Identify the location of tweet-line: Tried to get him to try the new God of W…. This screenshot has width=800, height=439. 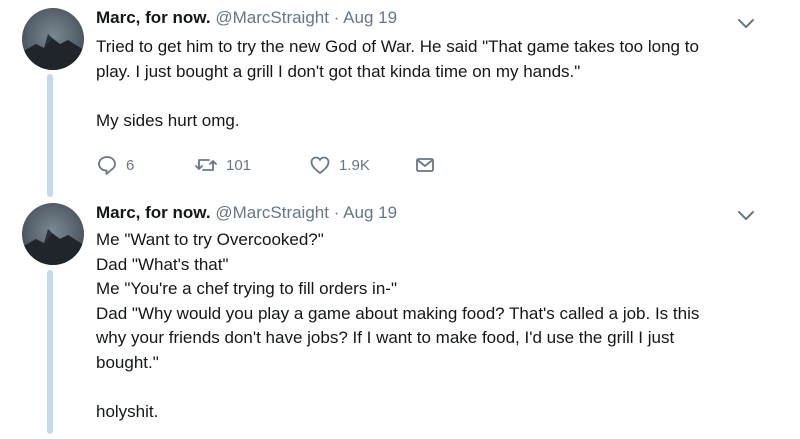
(397, 46).